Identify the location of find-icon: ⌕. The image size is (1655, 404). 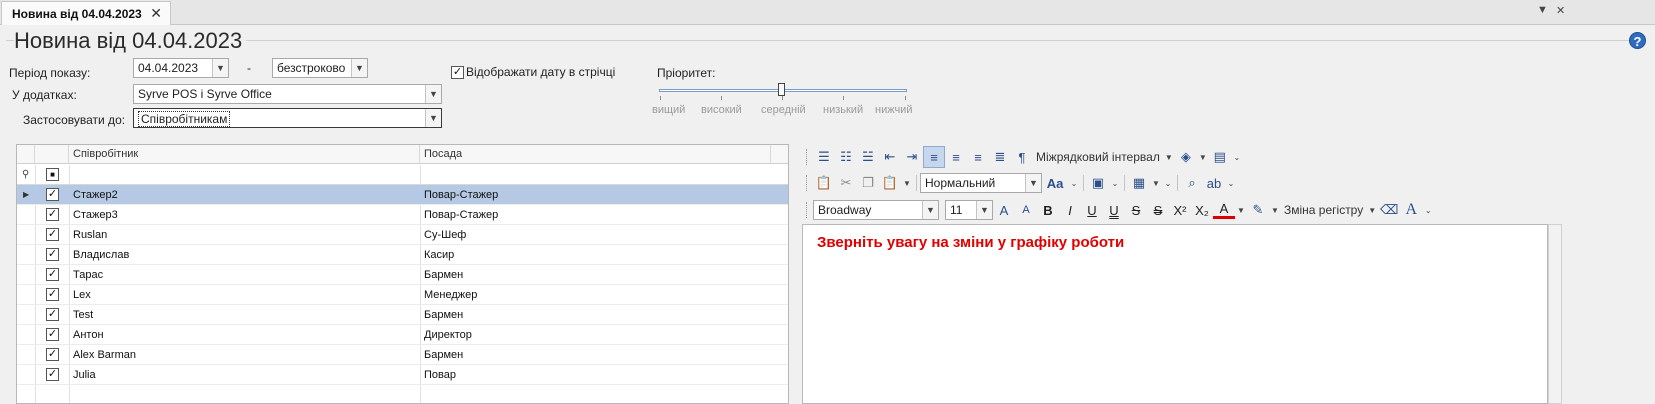
(1192, 183).